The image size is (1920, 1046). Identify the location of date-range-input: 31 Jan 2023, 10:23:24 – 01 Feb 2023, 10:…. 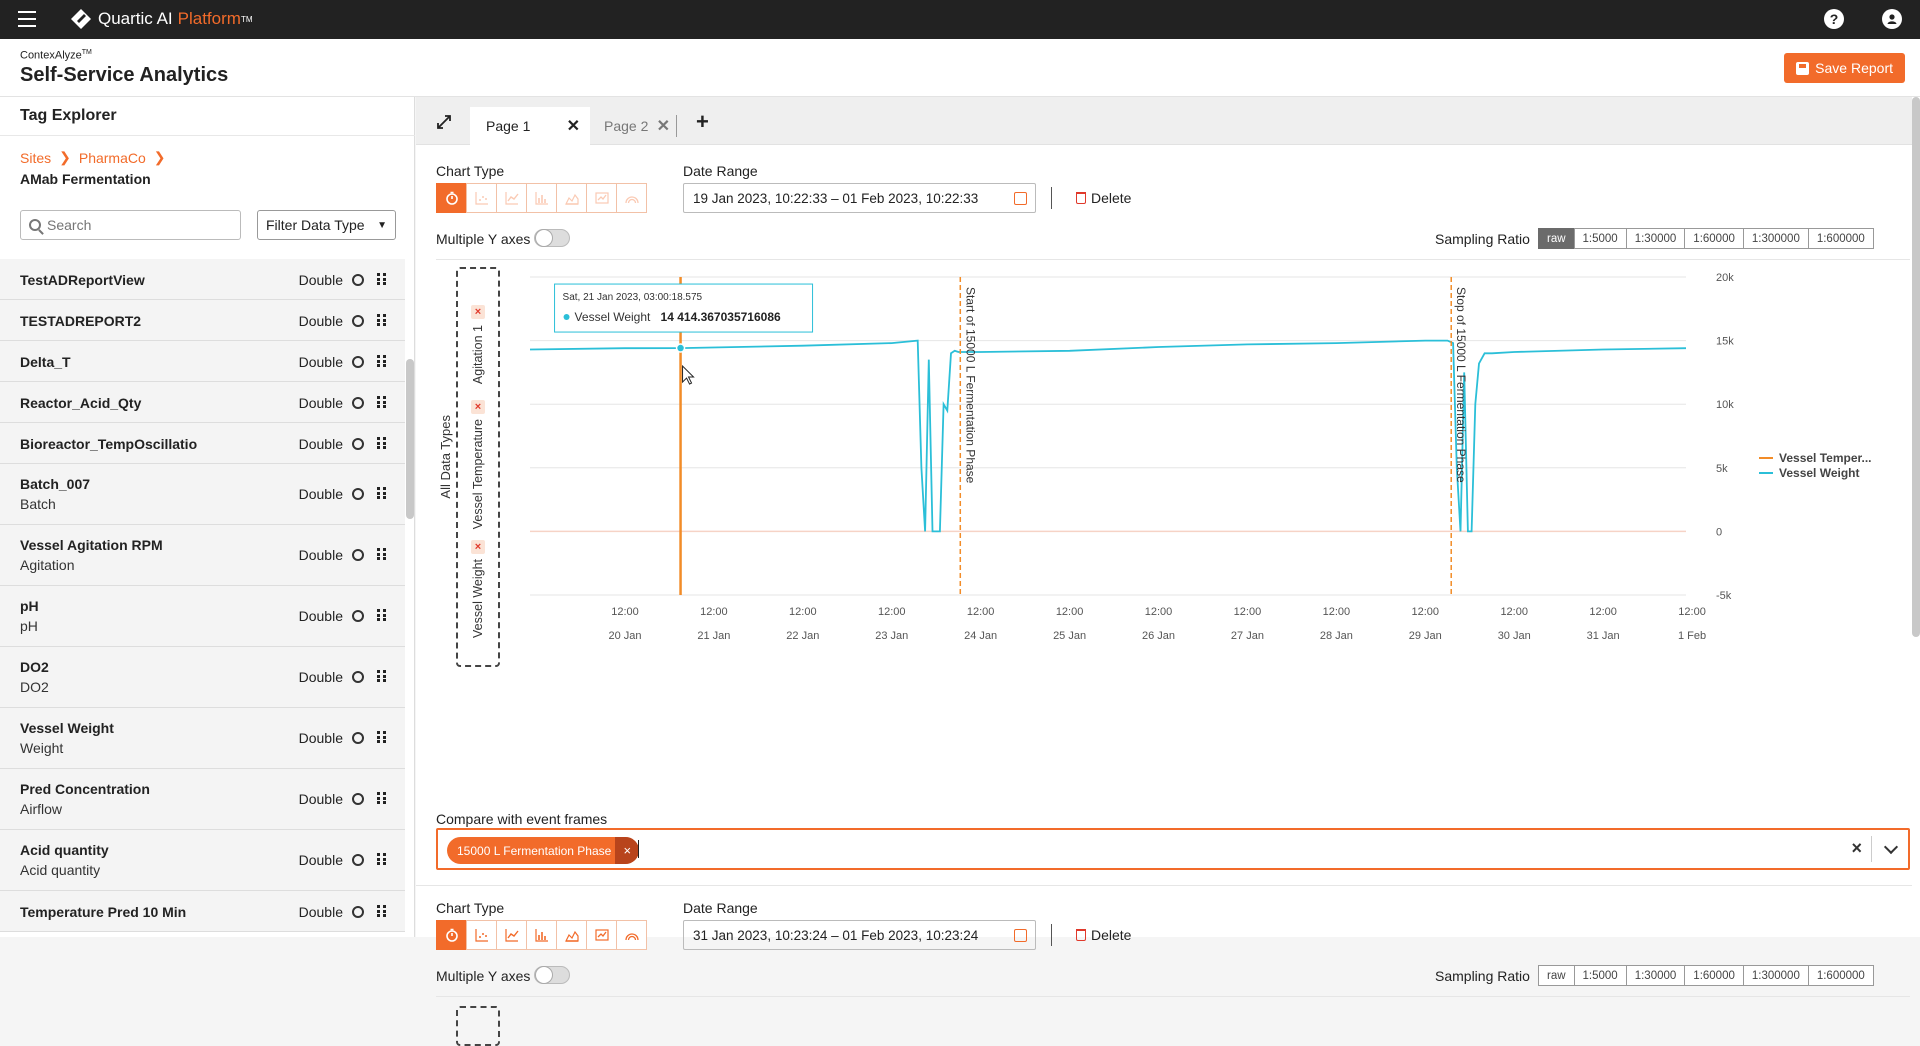
(859, 935).